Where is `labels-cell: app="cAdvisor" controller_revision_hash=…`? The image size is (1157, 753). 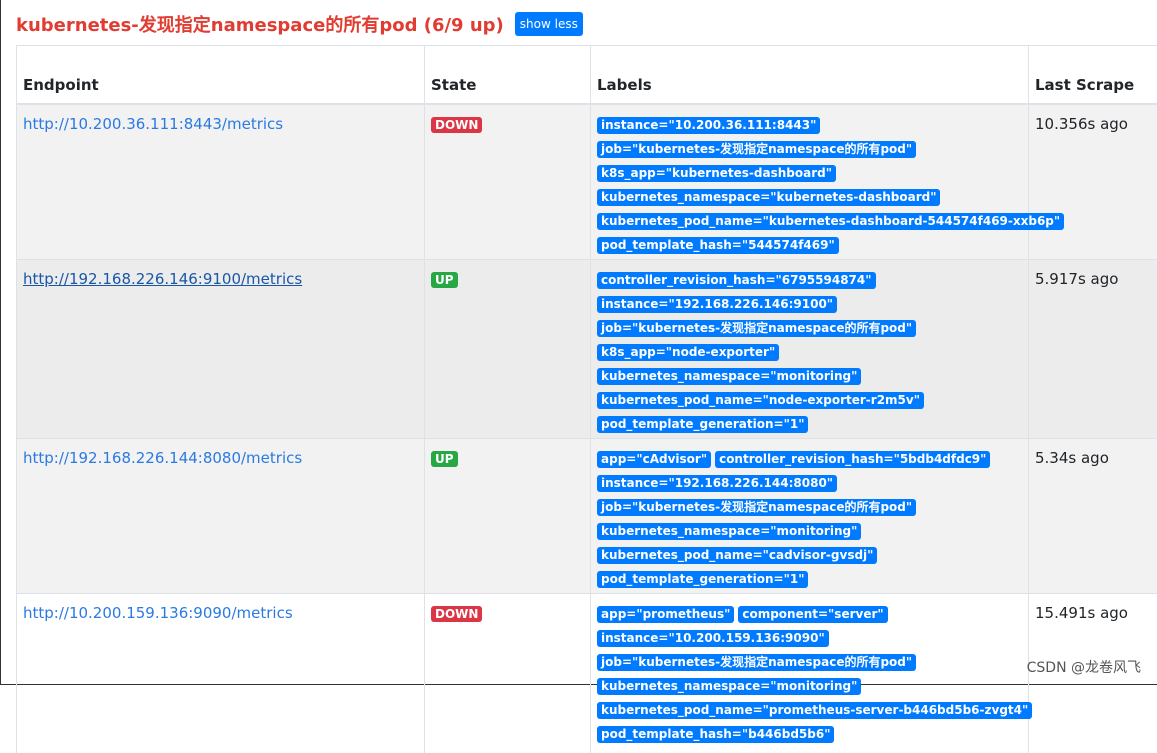
labels-cell: app="cAdvisor" controller_revision_hash=… is located at coordinates (810, 515).